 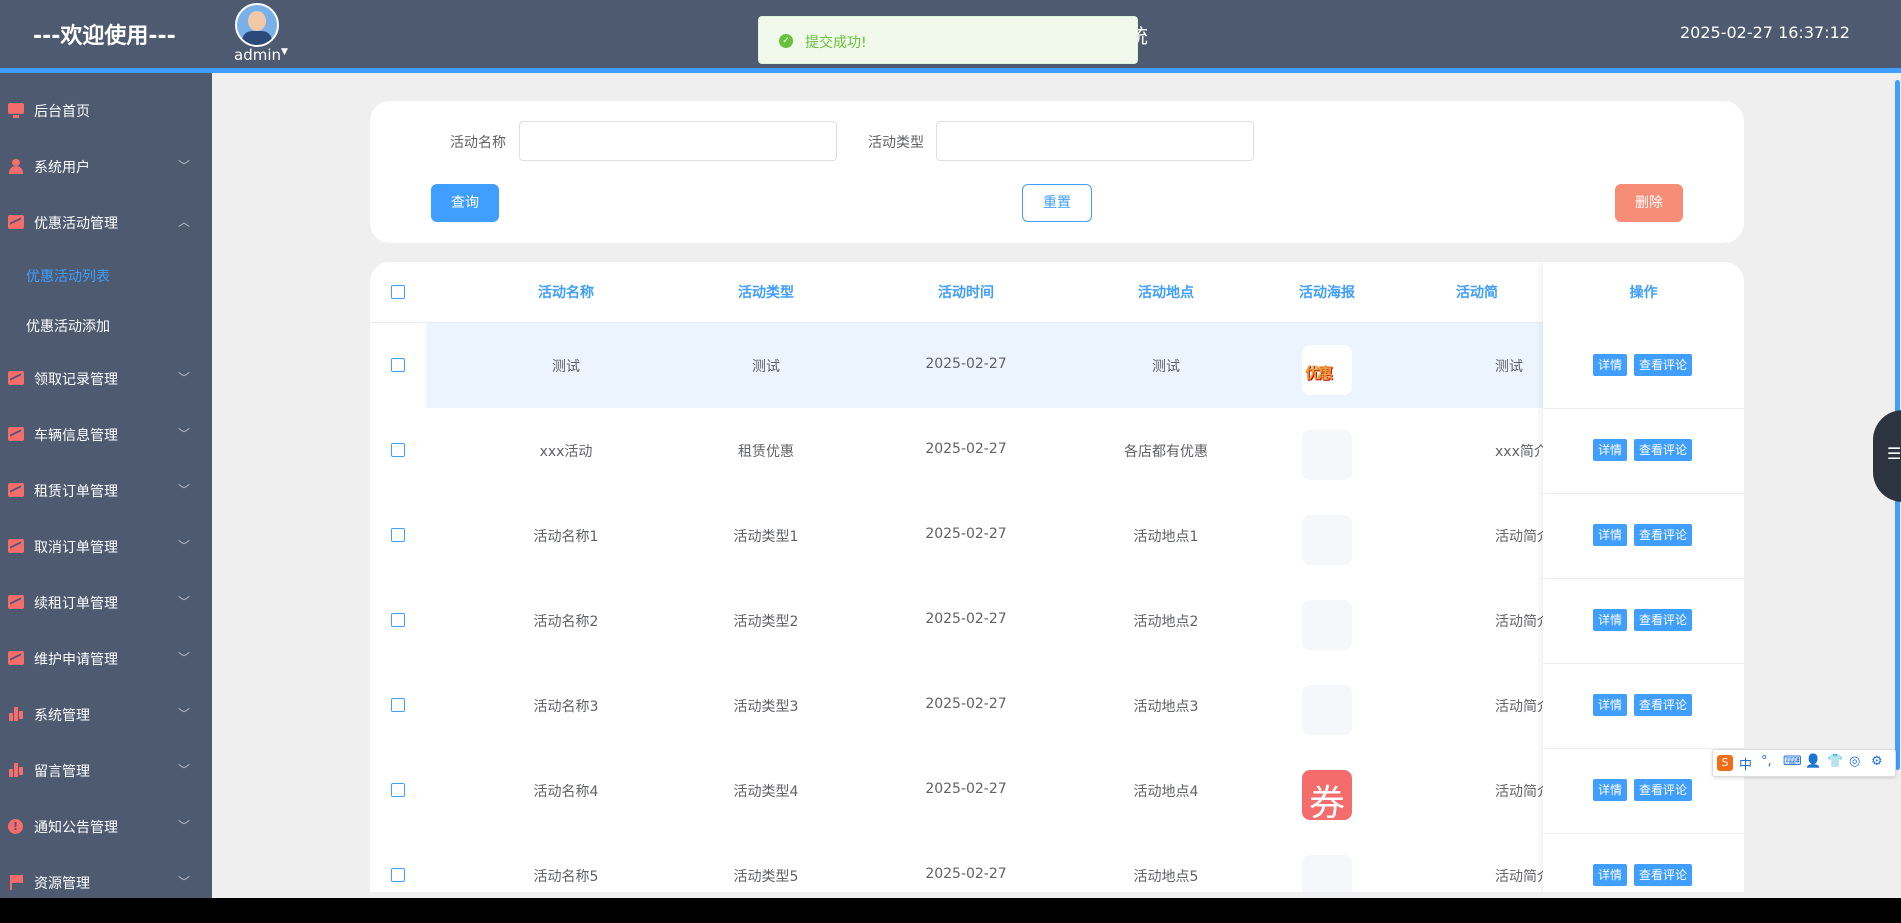 I want to click on success-toast: ✓ 提交成功!, so click(x=948, y=40).